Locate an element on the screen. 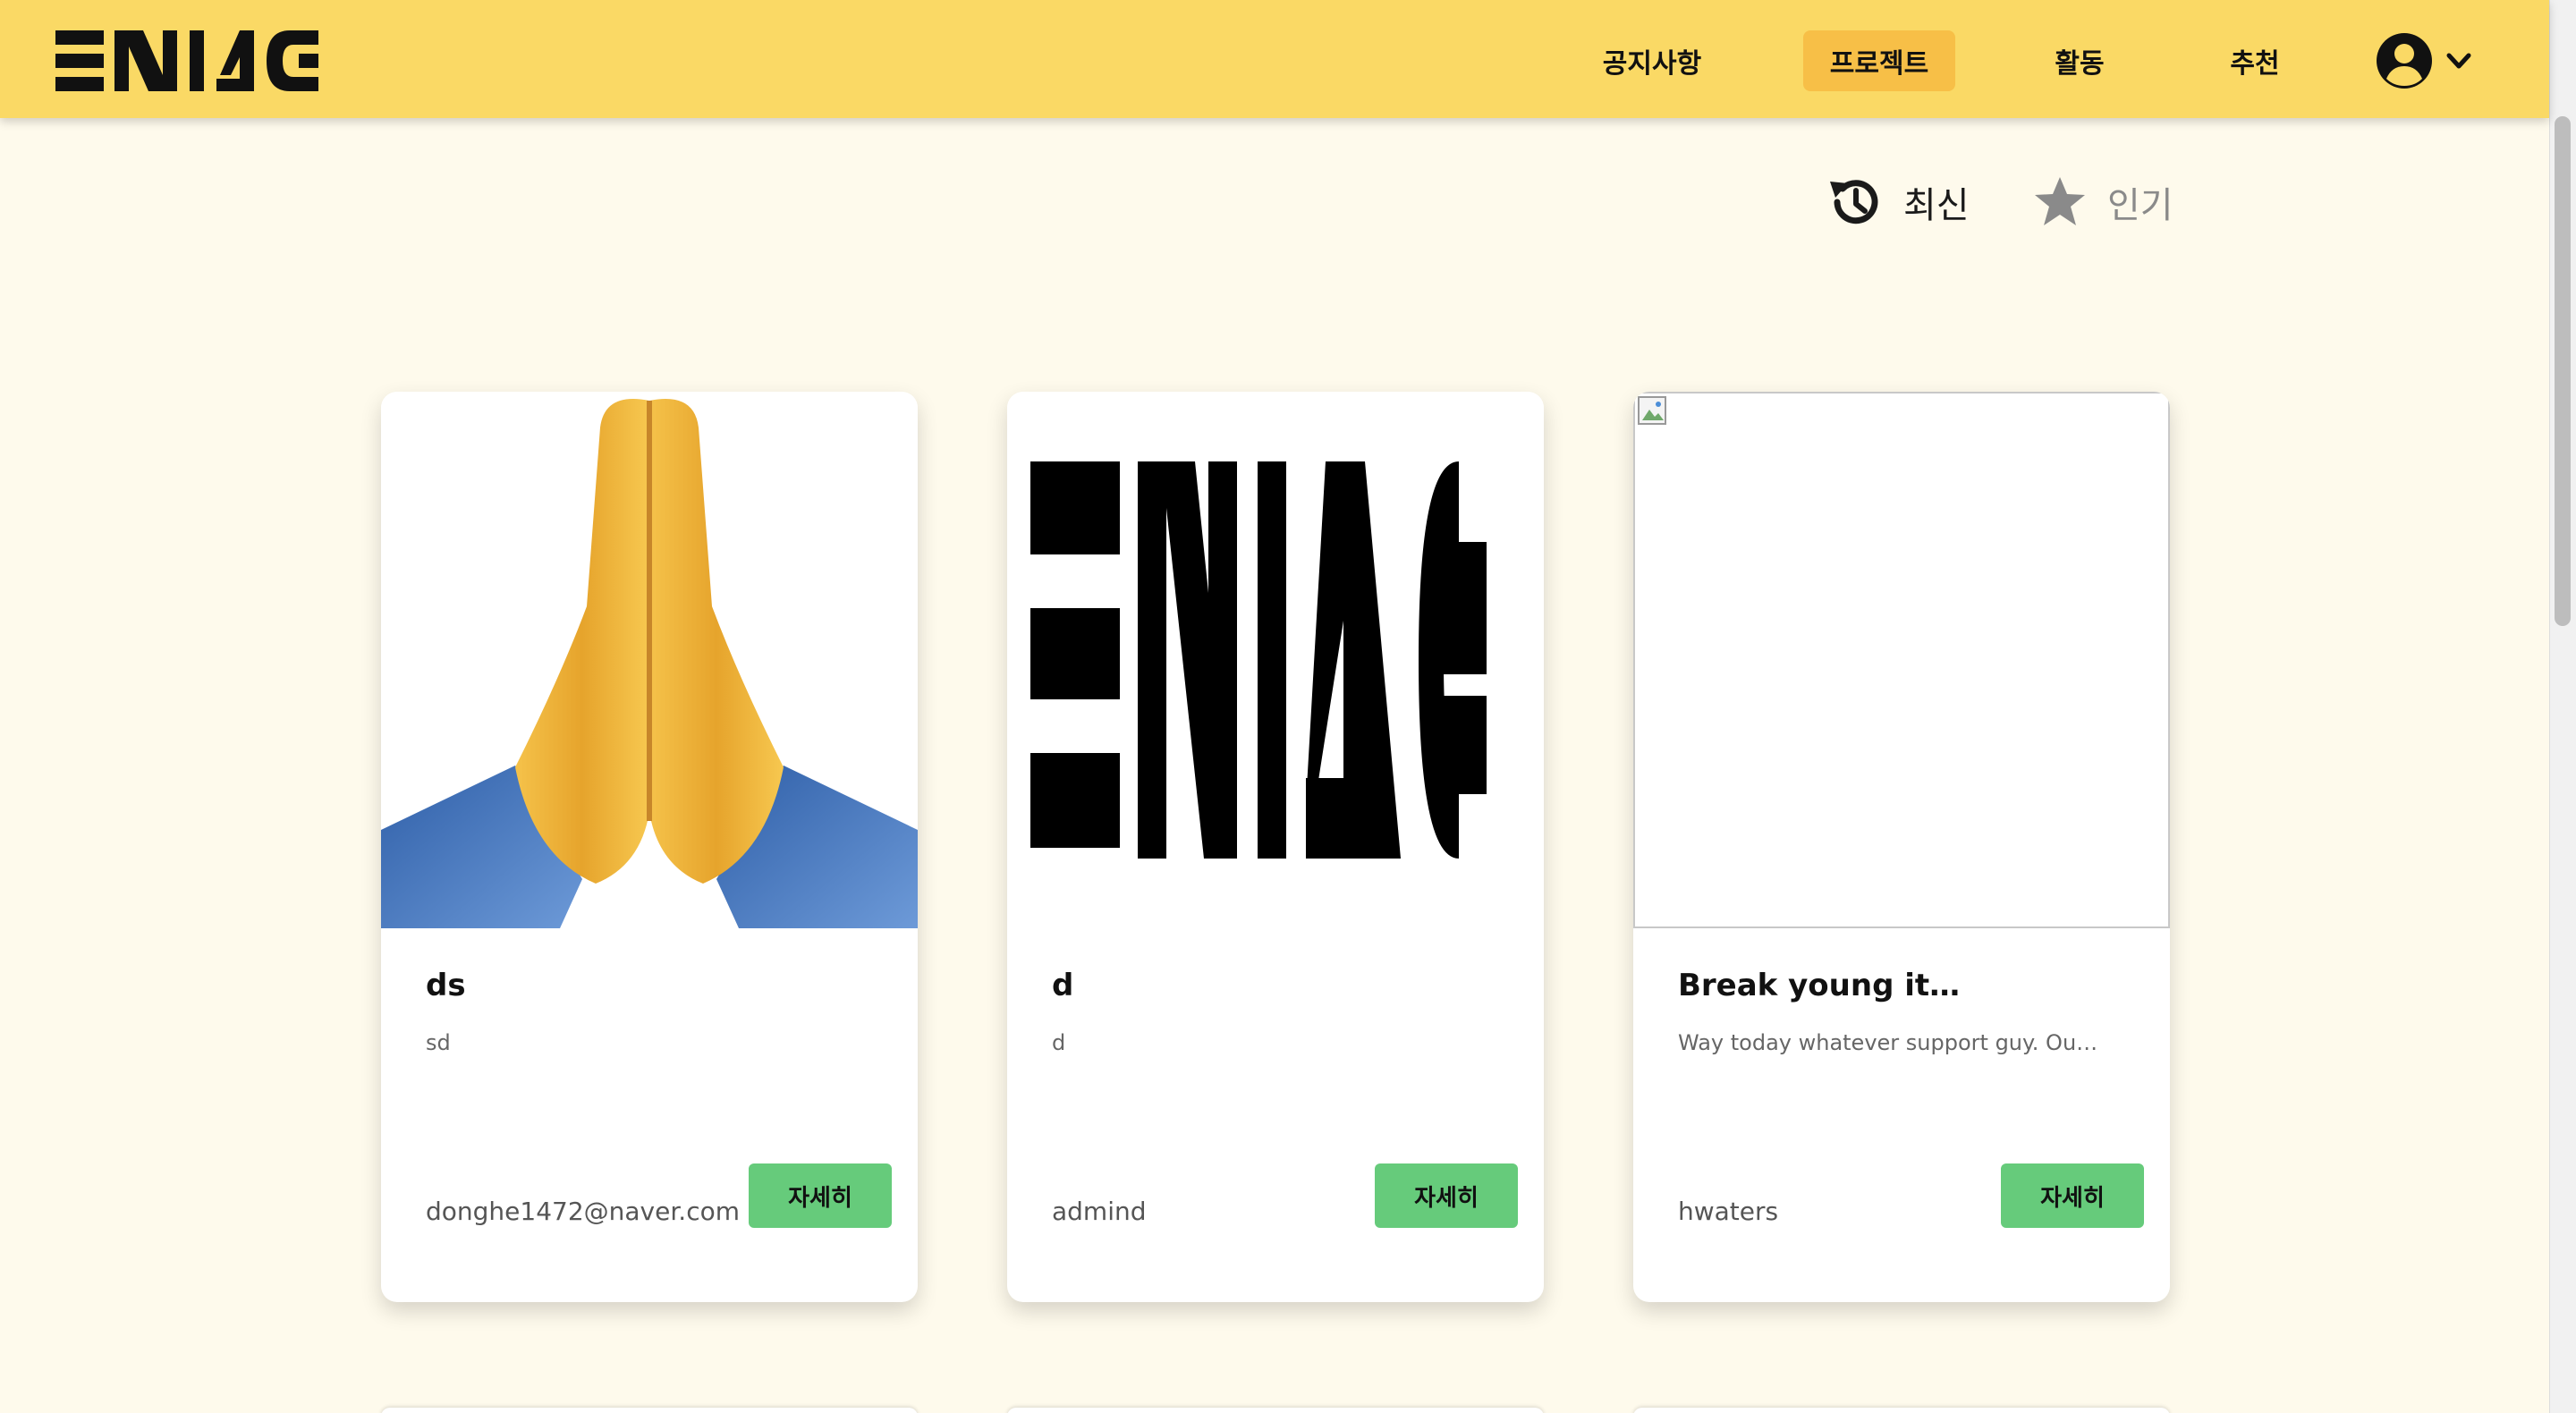 The image size is (2576, 1413). sort-popular-button: 인기 is located at coordinates (2103, 202).